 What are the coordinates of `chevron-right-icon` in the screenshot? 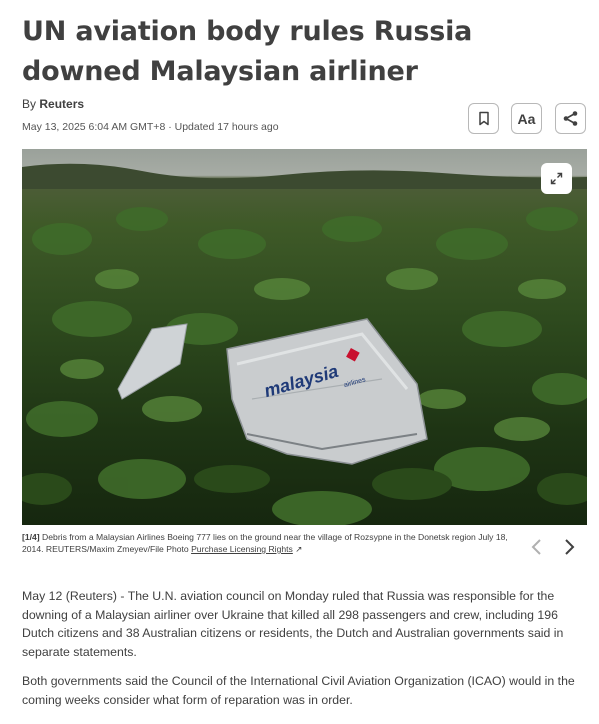 It's located at (570, 547).